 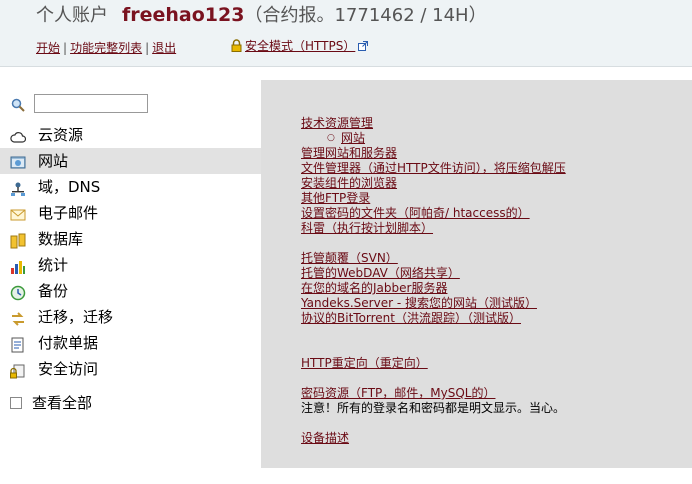 I want to click on username: freehao123, so click(x=183, y=15).